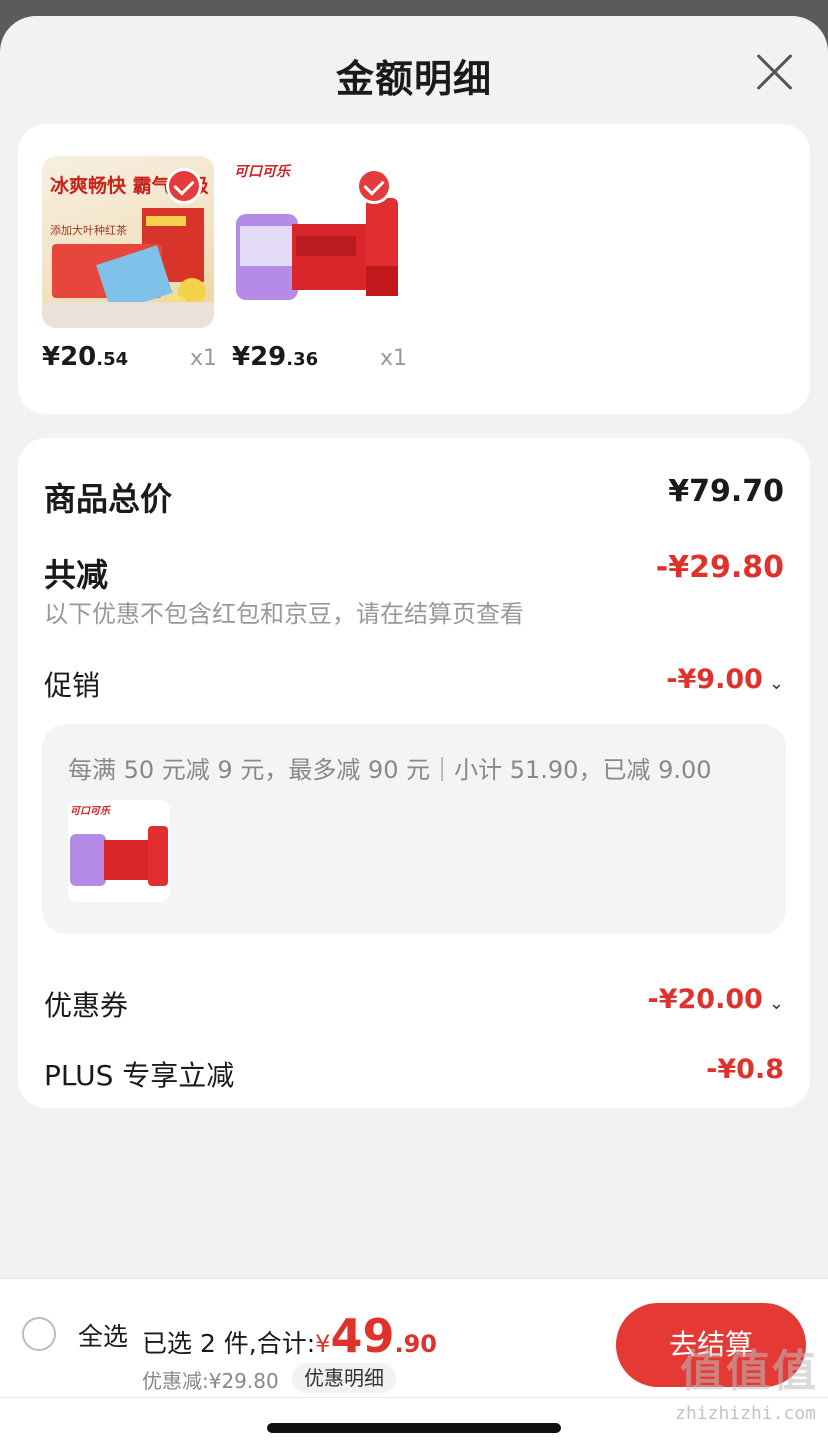 This screenshot has width=828, height=1452. Describe the element at coordinates (362, 1336) in the screenshot. I see `total-integer: 49` at that location.